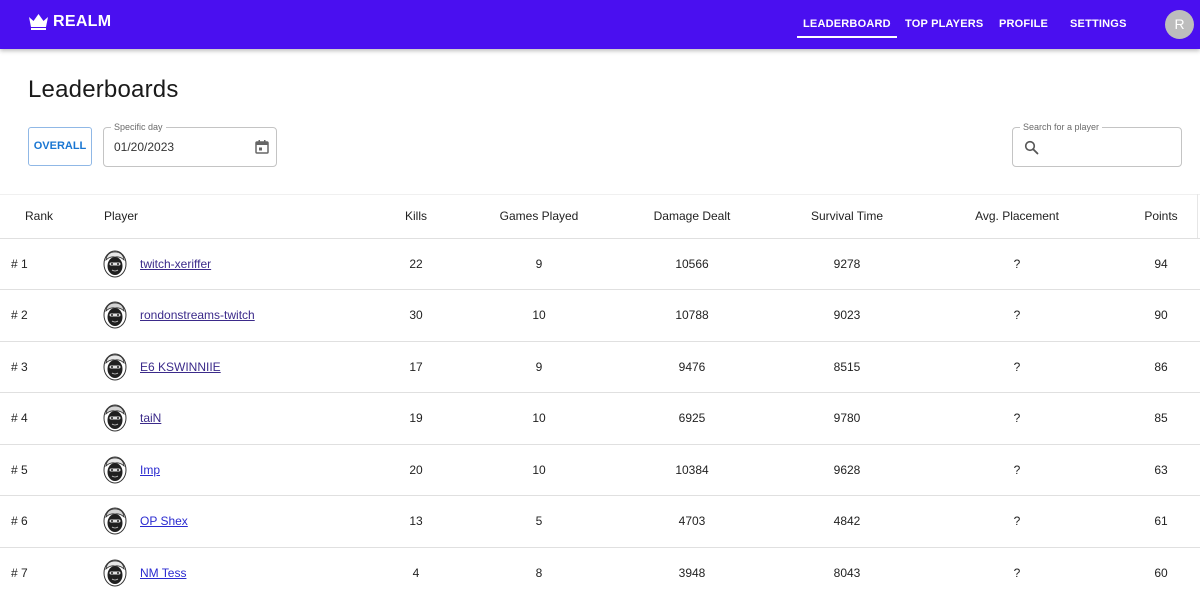  What do you see at coordinates (226, 470) in the screenshot?
I see `player-cell: Imp` at bounding box center [226, 470].